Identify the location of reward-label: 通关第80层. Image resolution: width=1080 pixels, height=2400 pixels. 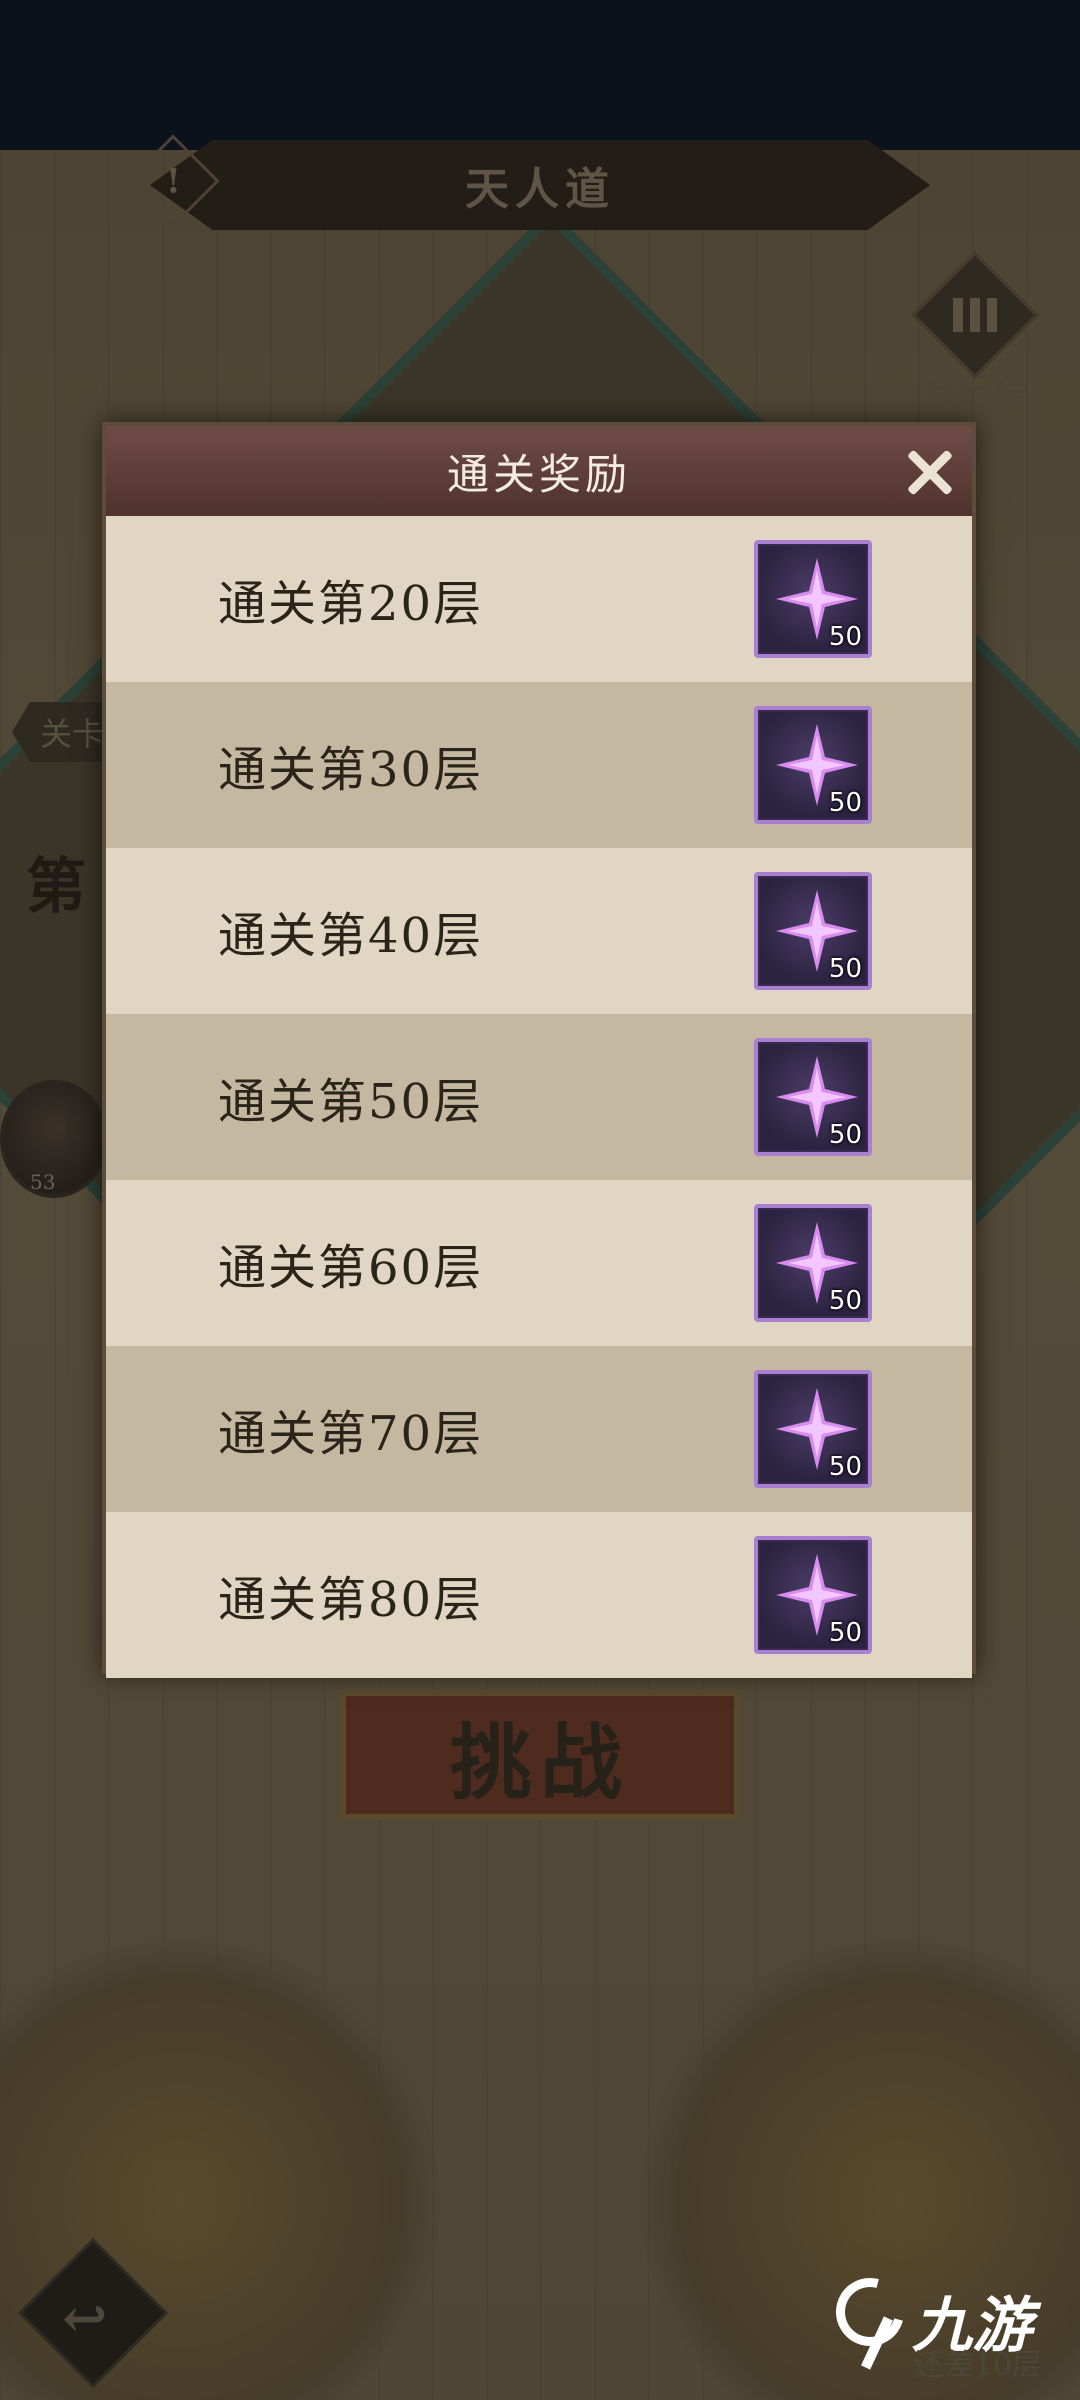
(351, 1600).